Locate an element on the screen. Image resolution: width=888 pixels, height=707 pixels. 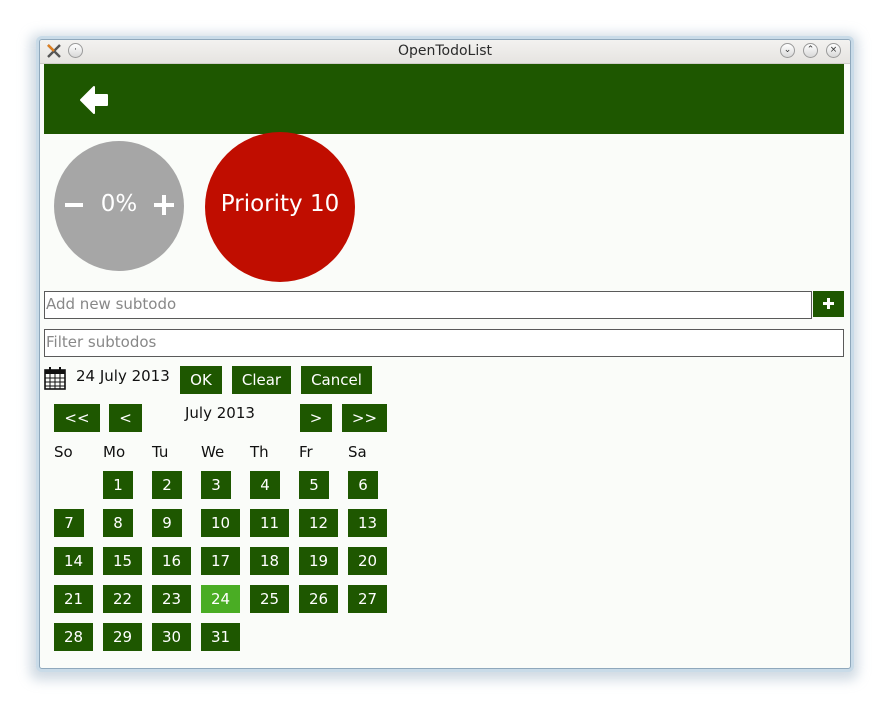
weekday-label: Fr is located at coordinates (306, 452).